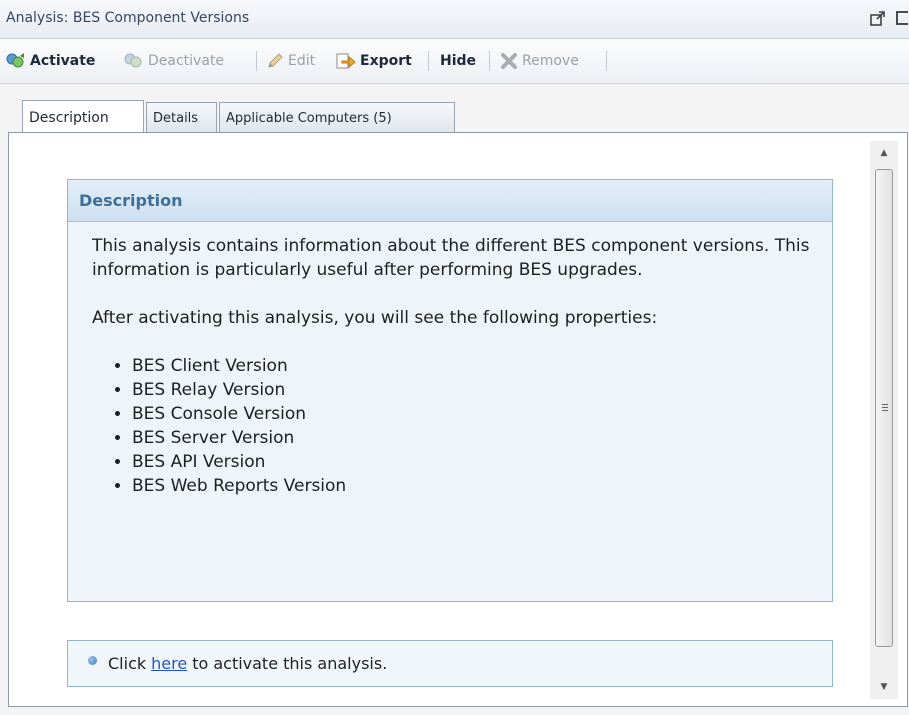  What do you see at coordinates (69, 118) in the screenshot?
I see `tab-description-label: Description` at bounding box center [69, 118].